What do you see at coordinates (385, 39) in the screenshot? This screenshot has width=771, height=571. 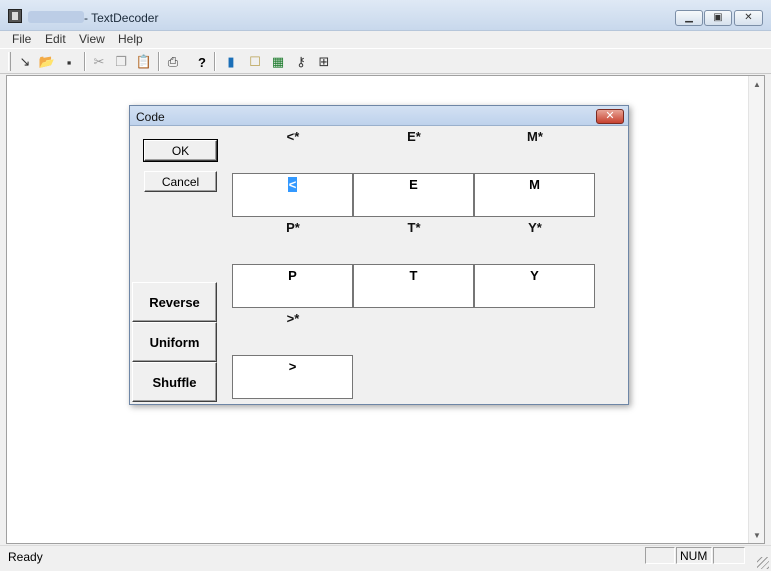 I see `menu-bar: File Edit View Help` at bounding box center [385, 39].